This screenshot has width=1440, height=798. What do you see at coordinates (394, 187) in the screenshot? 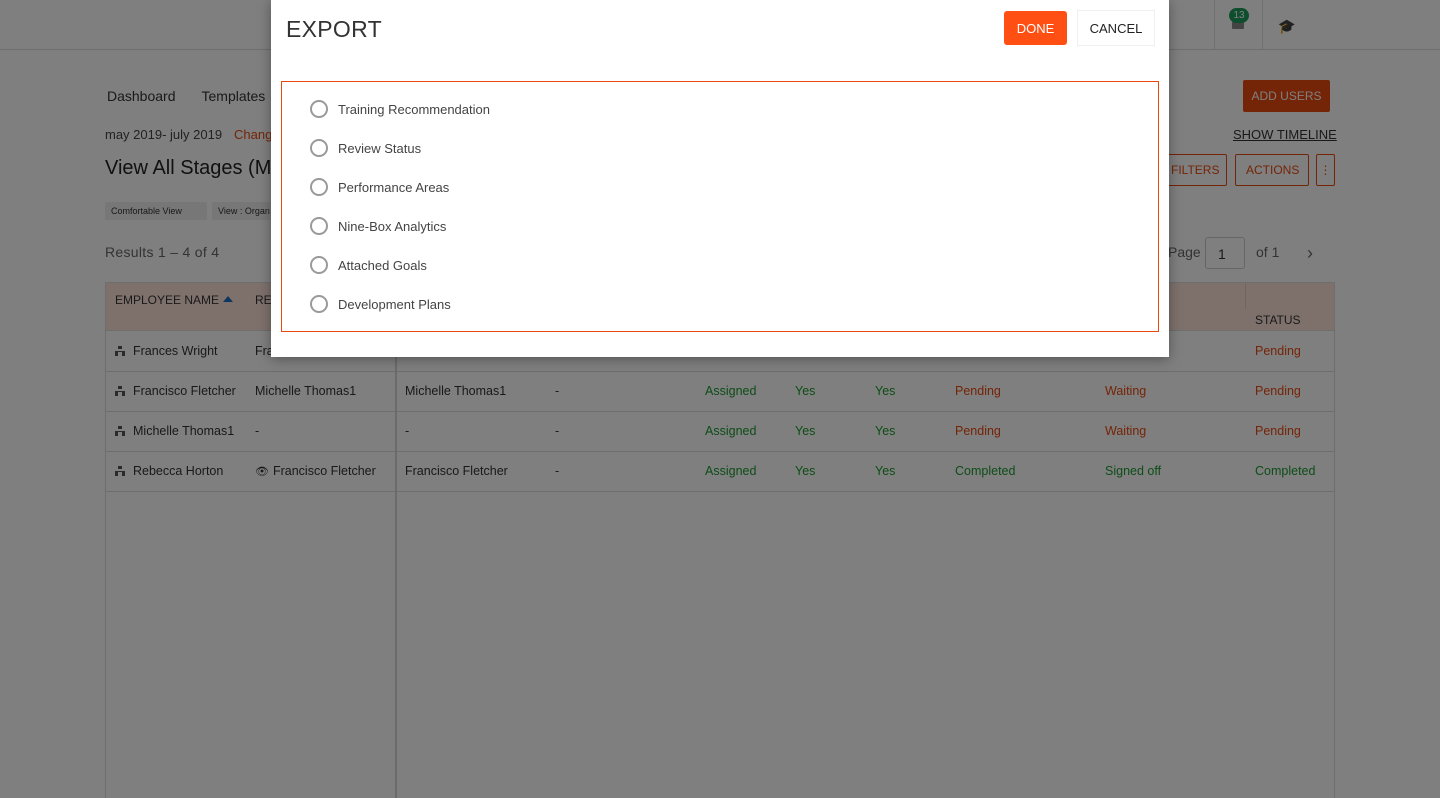
I see `option-label: Performance Areas` at bounding box center [394, 187].